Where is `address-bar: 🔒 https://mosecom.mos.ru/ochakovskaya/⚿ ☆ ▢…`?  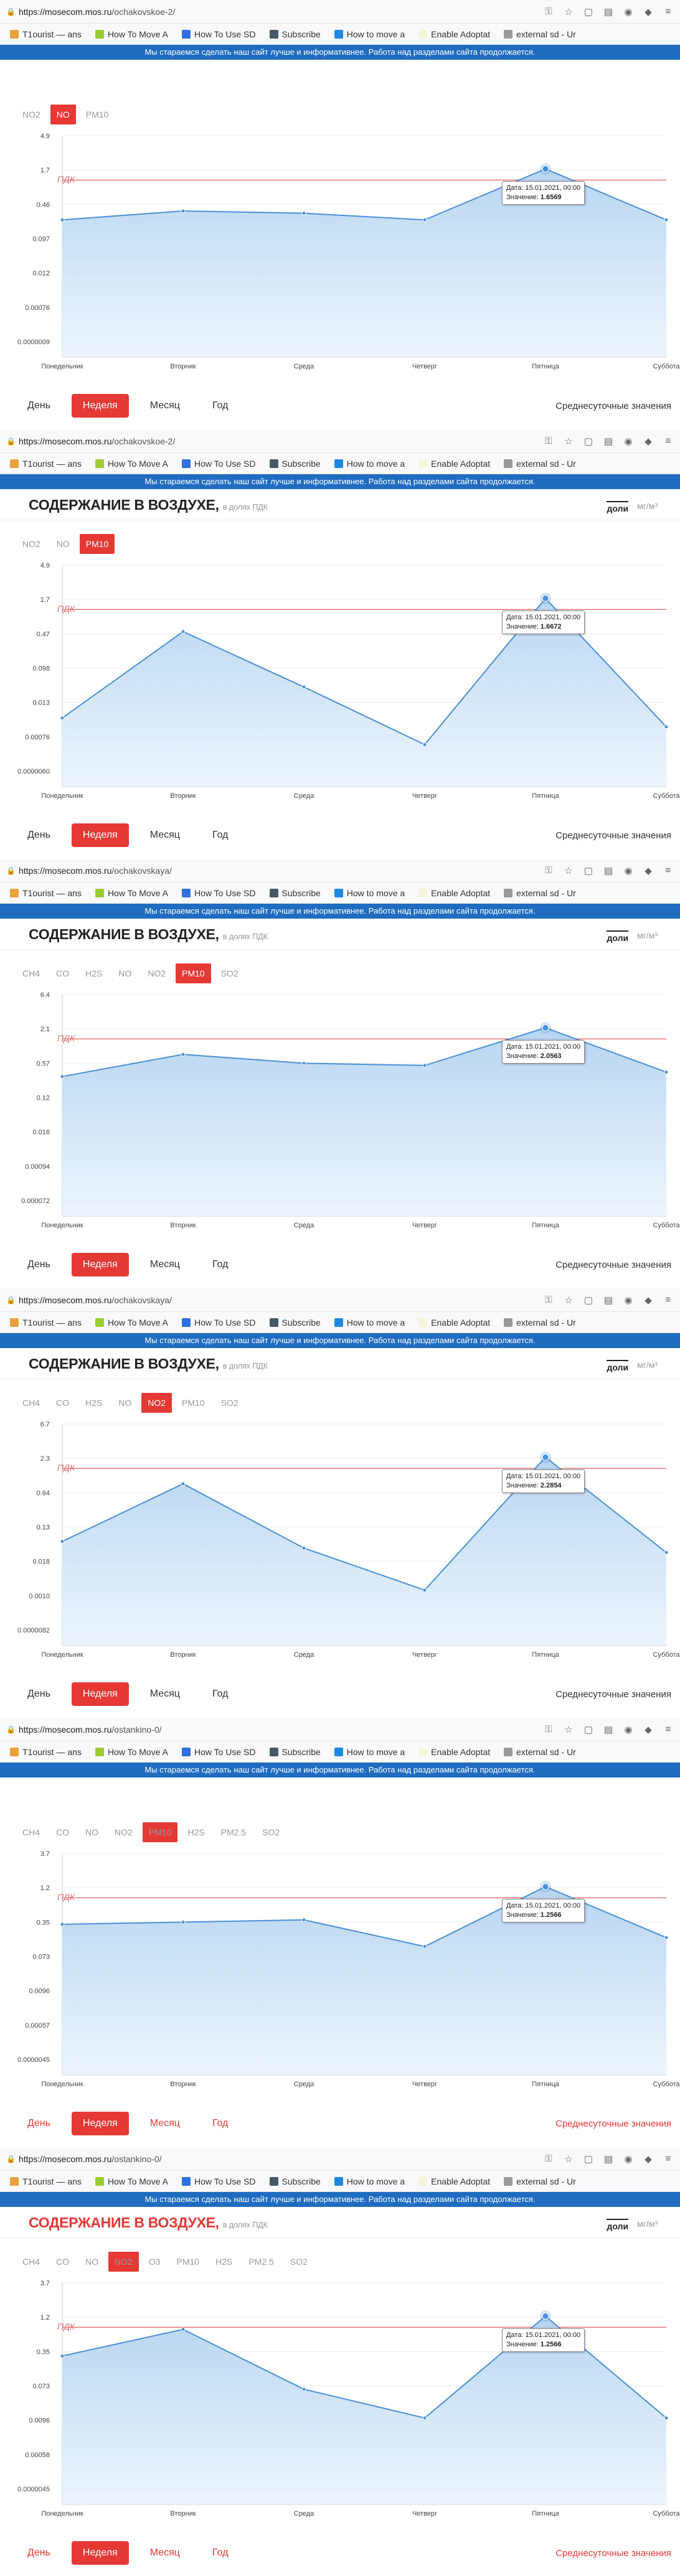 address-bar: 🔒 https://mosecom.mos.ru/ochakovskaya/⚿ ☆ ▢… is located at coordinates (340, 871).